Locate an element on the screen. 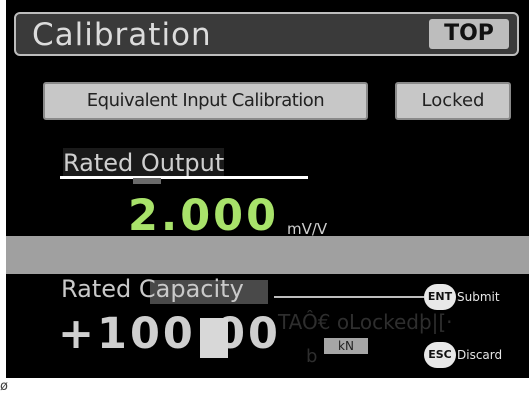 The width and height of the screenshot is (529, 396). edit-cursor is located at coordinates (214, 338).